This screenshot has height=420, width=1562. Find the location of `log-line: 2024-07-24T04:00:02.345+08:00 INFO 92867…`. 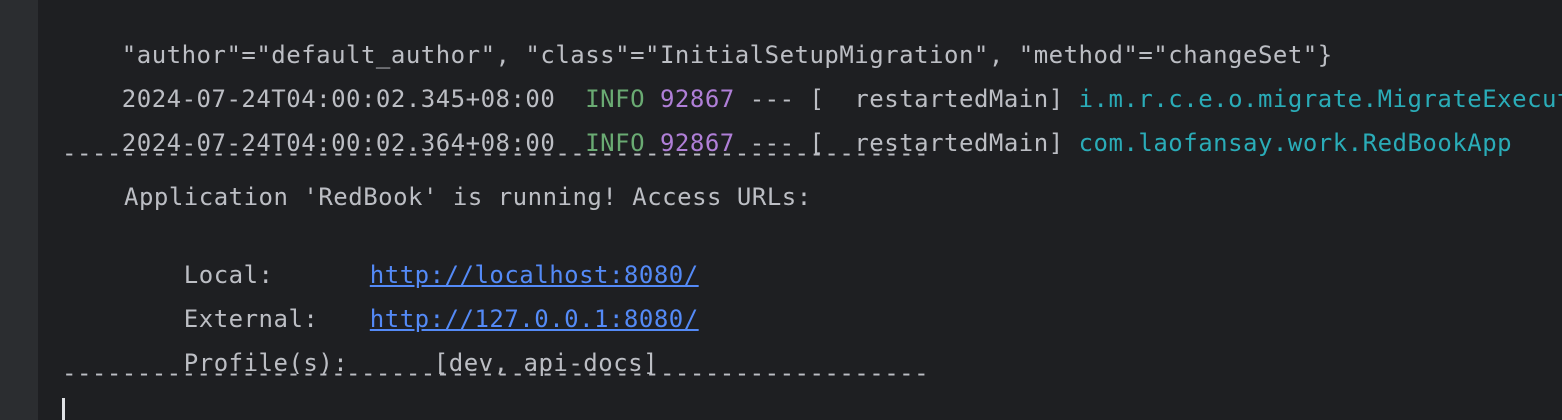

log-line: 2024-07-24T04:00:02.345+08:00 INFO 92867… is located at coordinates (812, 80).